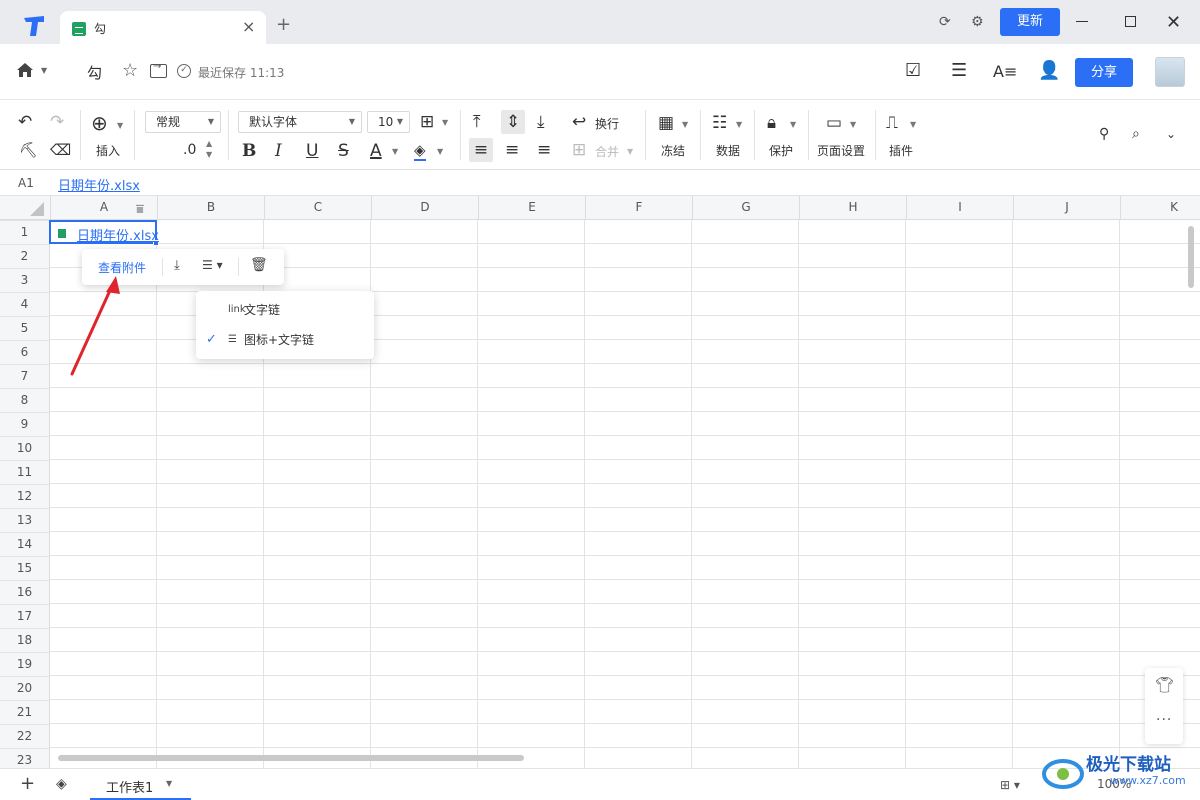 Image resolution: width=1200 pixels, height=800 pixels. Describe the element at coordinates (638, 208) in the screenshot. I see `column-header: F` at that location.